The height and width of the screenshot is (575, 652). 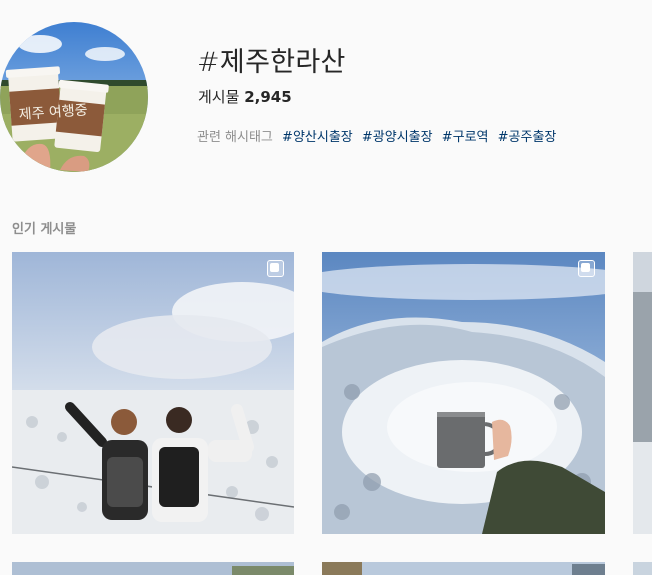 I want to click on related-tag-link: #공주출장, so click(x=527, y=137).